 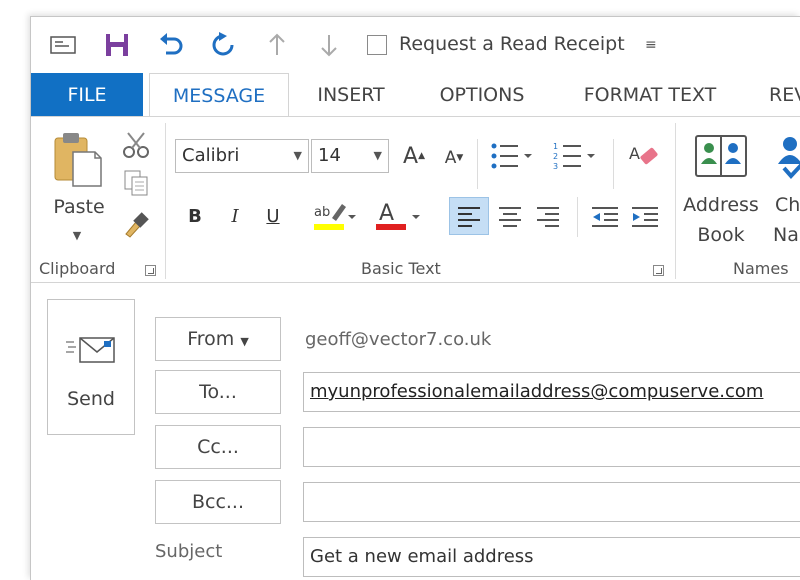 I want to click on svg-text: 3, so click(x=555, y=166).